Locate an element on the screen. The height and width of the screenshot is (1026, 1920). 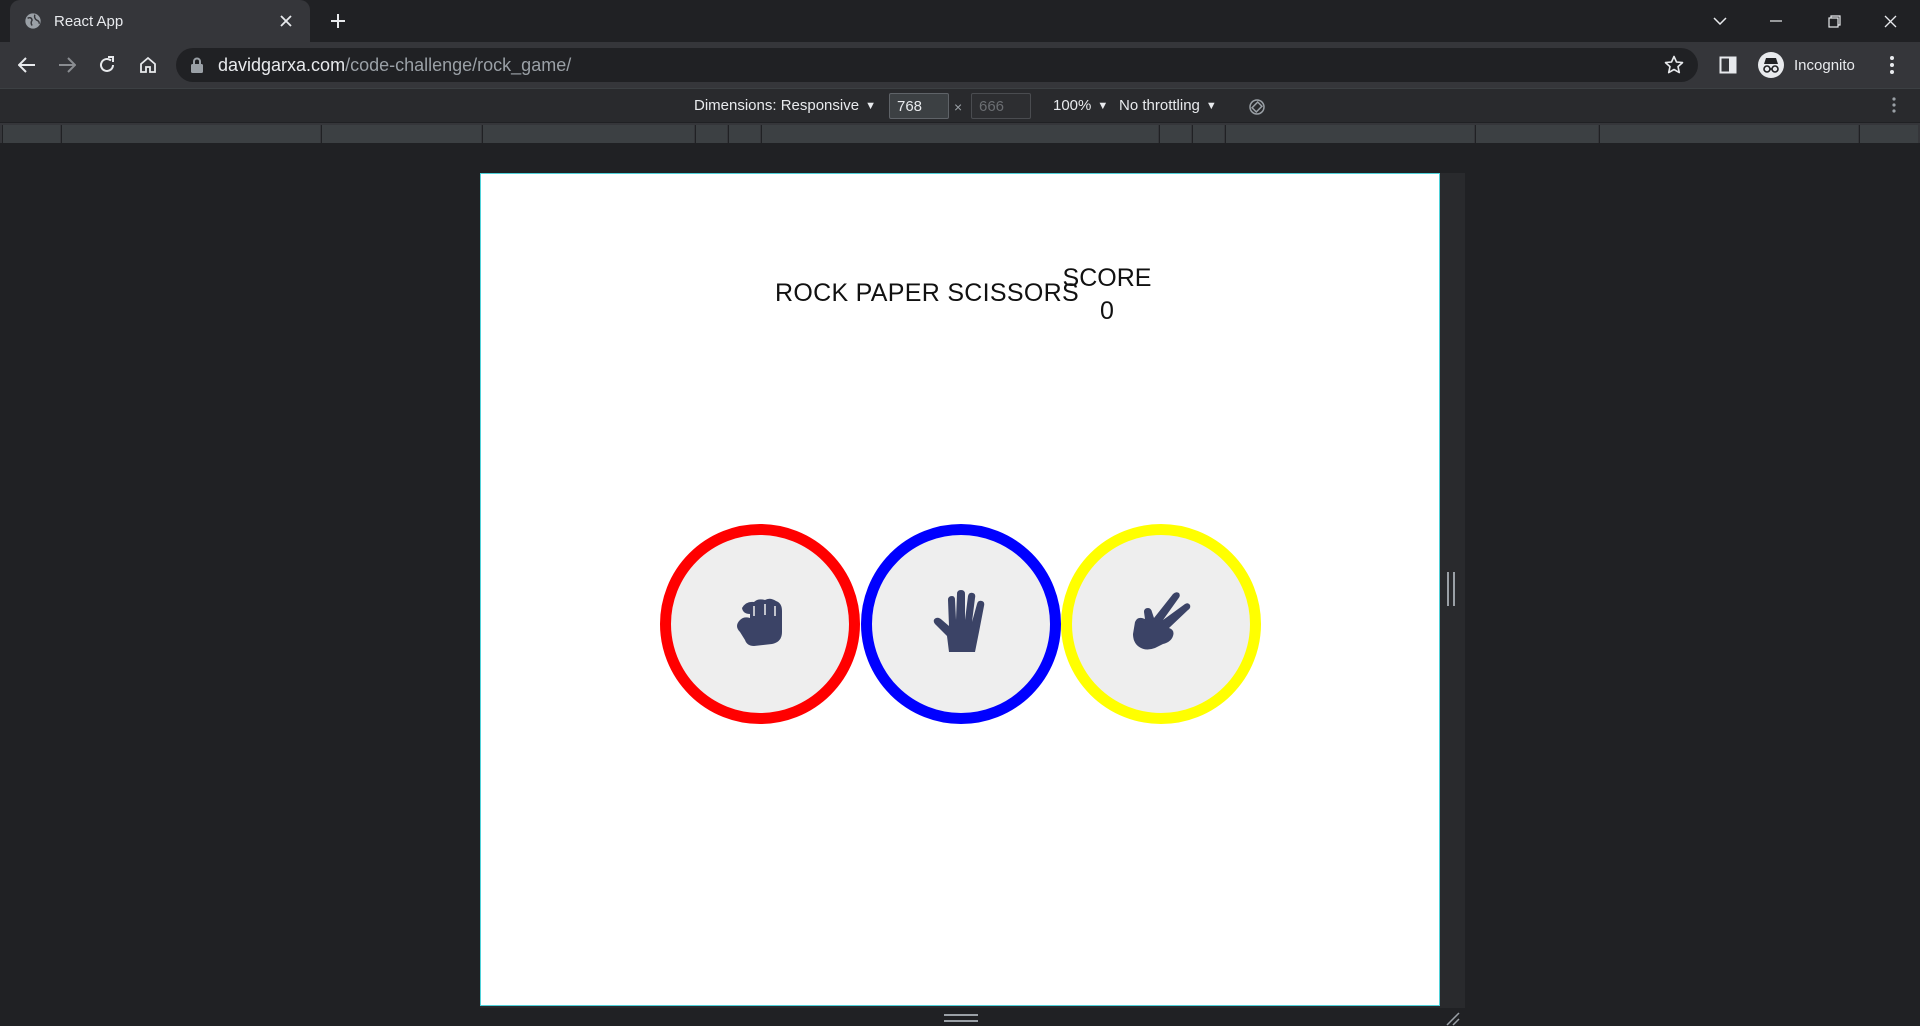
devtools-more-icon is located at coordinates (1894, 105).